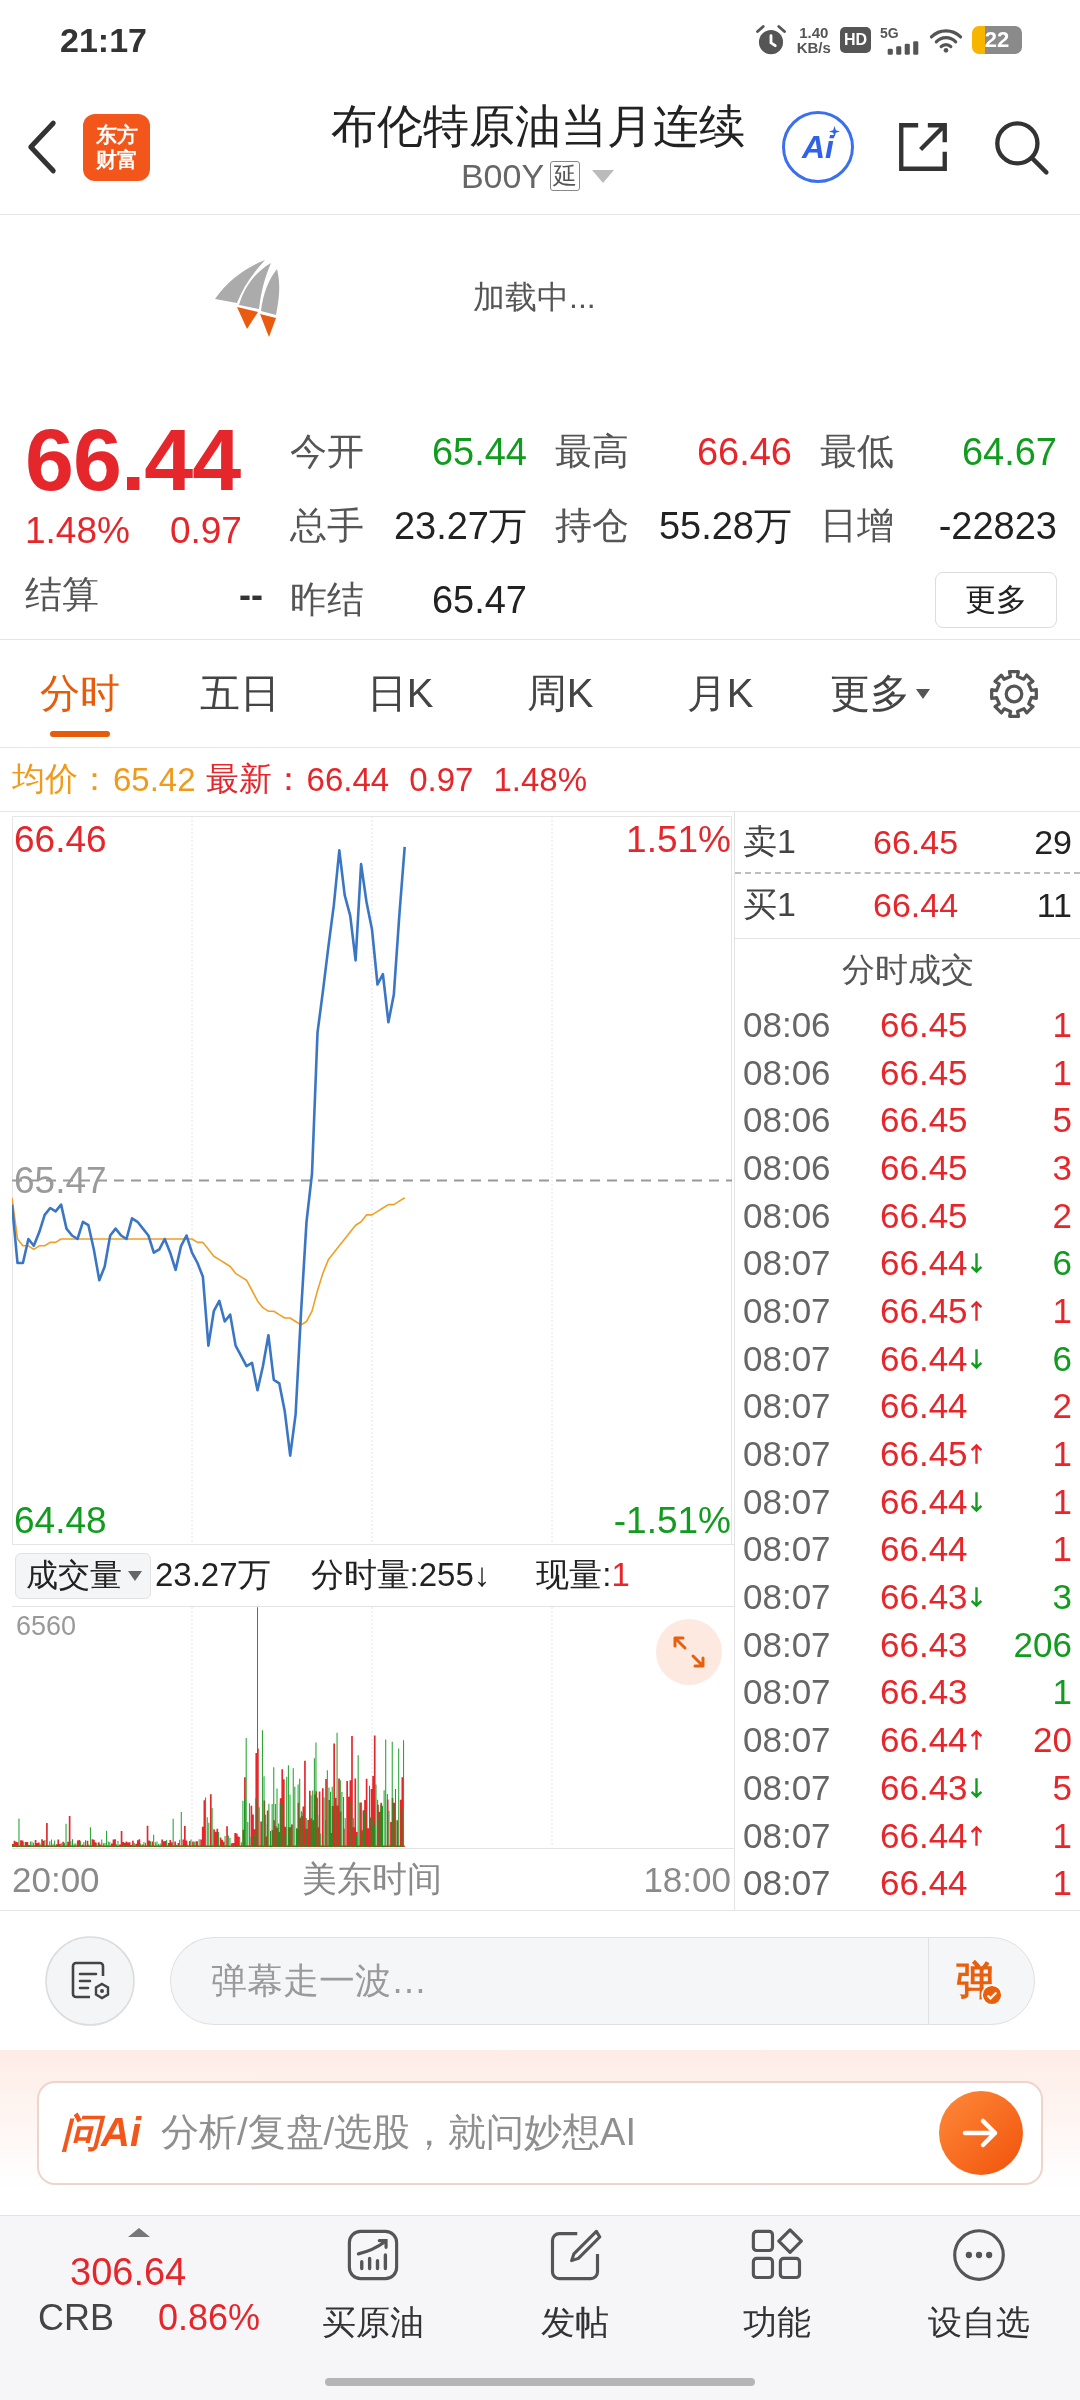 The image size is (1080, 2400). What do you see at coordinates (348, 779) in the screenshot?
I see `latest-price: 66.44` at bounding box center [348, 779].